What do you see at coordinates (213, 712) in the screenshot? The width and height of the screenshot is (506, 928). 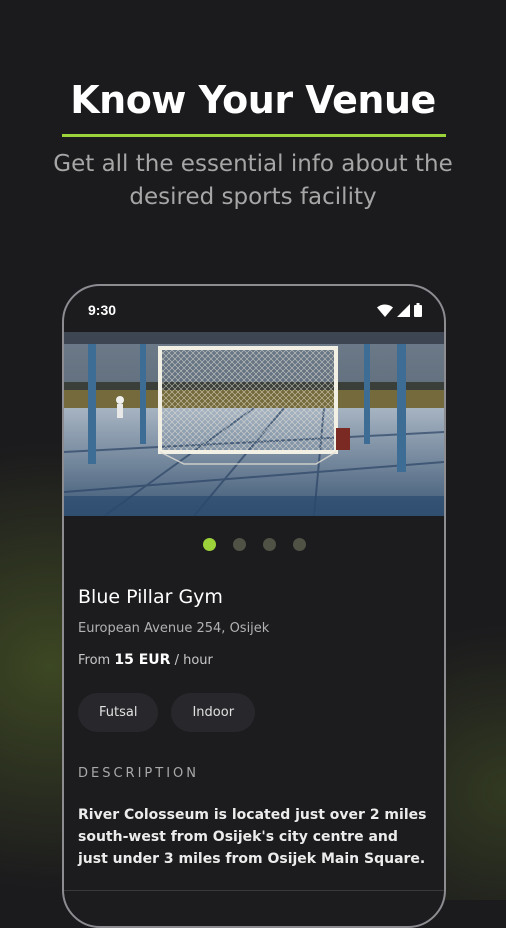 I see `tag-indoor: Indoor` at bounding box center [213, 712].